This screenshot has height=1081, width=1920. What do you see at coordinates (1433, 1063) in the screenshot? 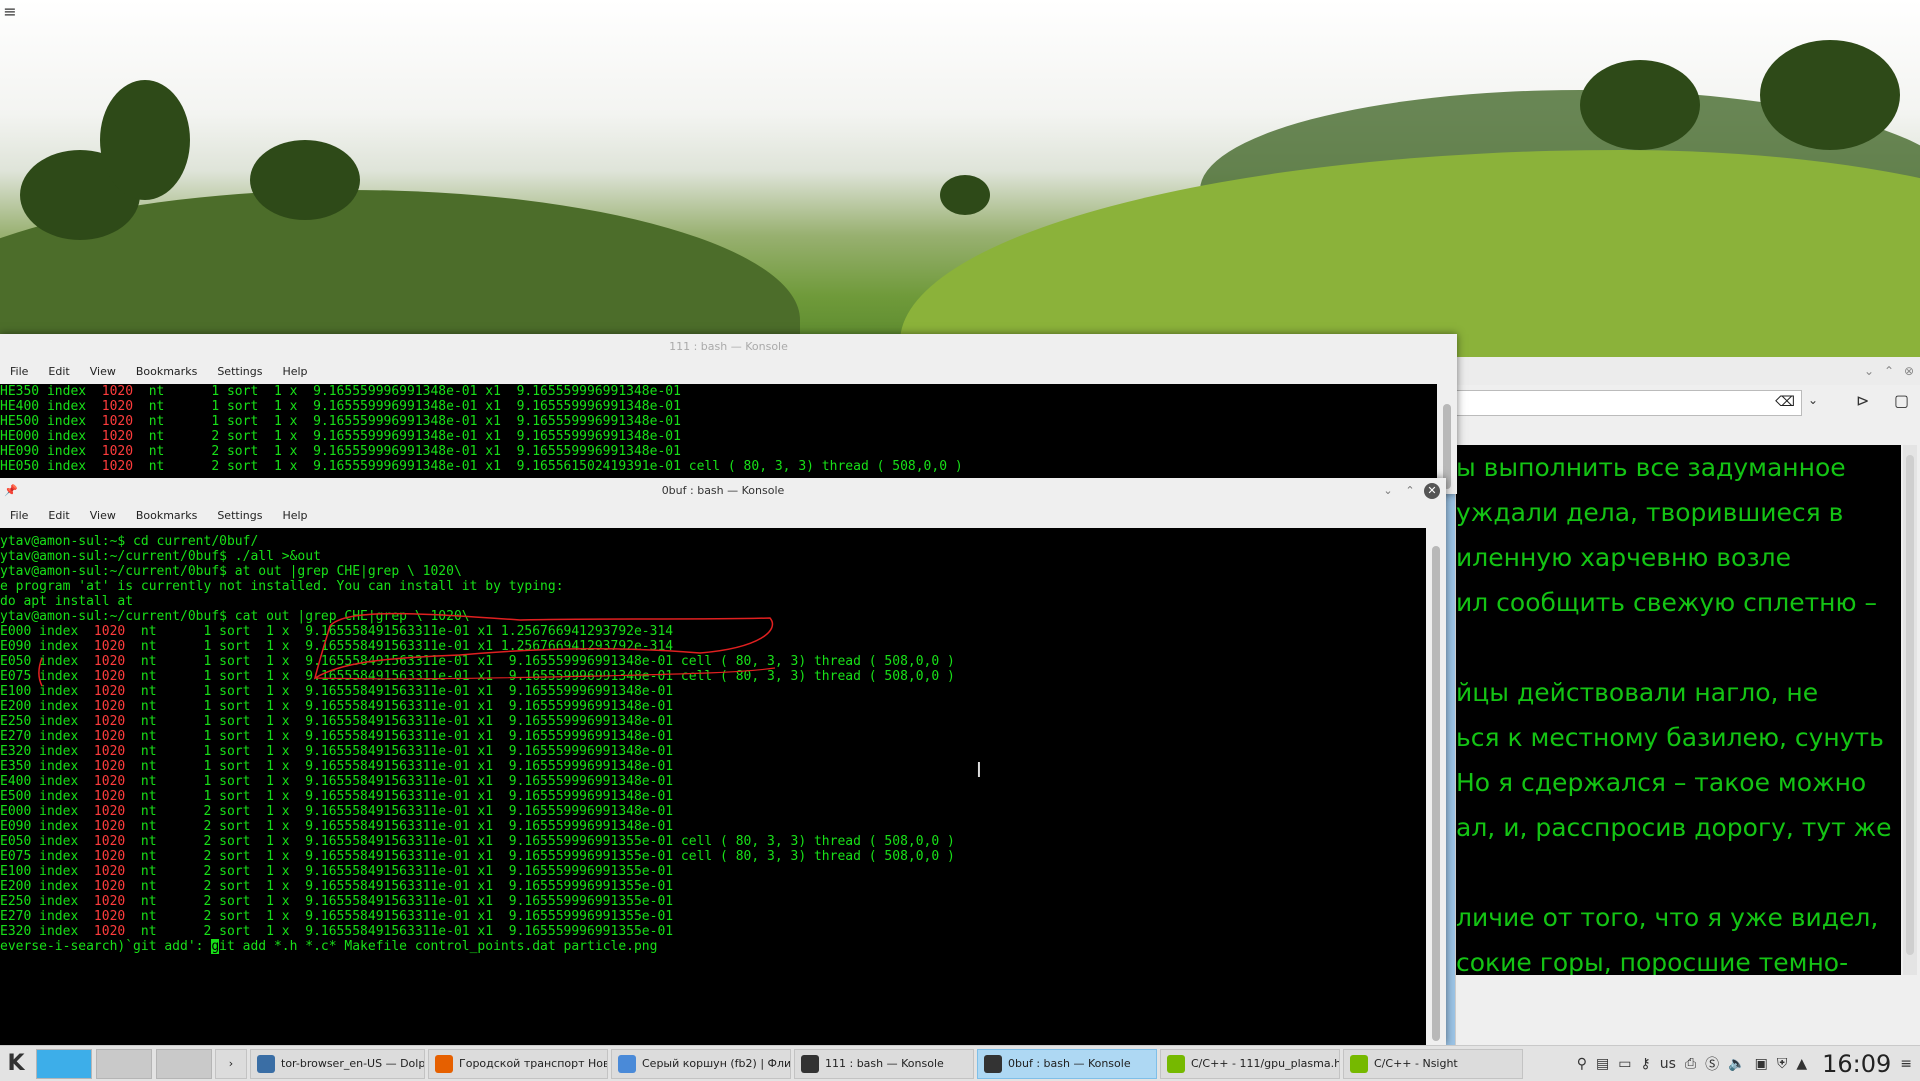
I see `task-button: C/C++ - Nsight` at bounding box center [1433, 1063].